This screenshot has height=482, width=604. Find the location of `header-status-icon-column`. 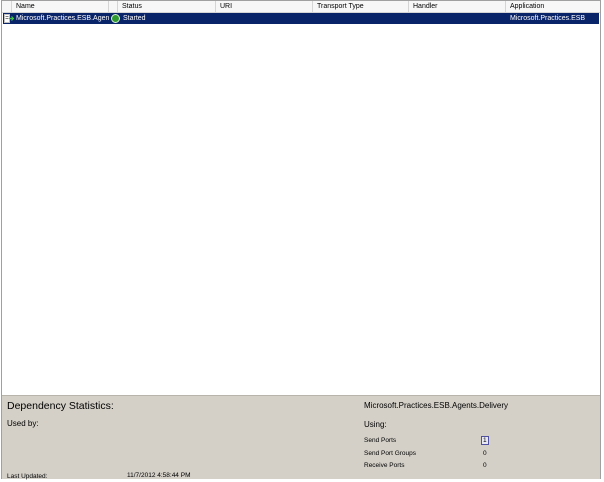

header-status-icon-column is located at coordinates (113, 6).